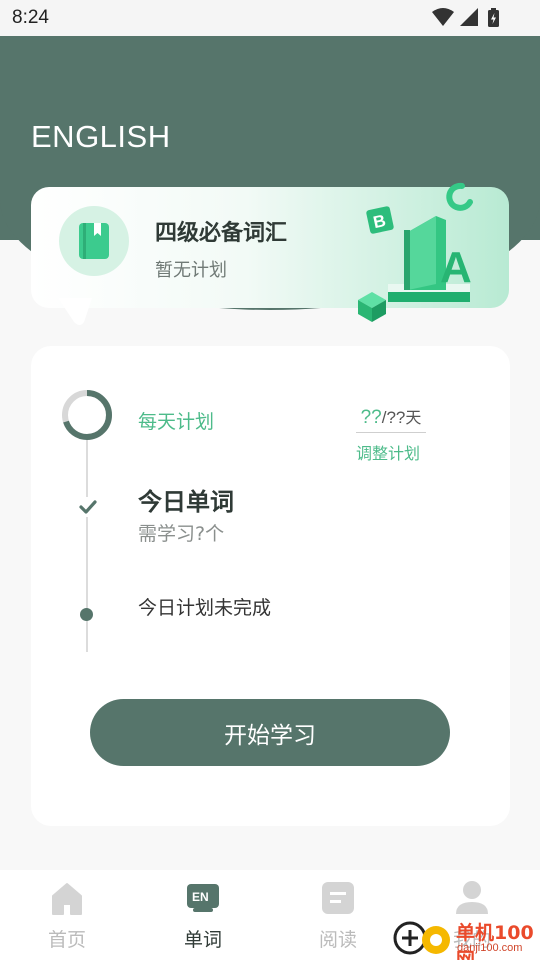 Image resolution: width=540 pixels, height=960 pixels. I want to click on timeline-dot, so click(86, 614).